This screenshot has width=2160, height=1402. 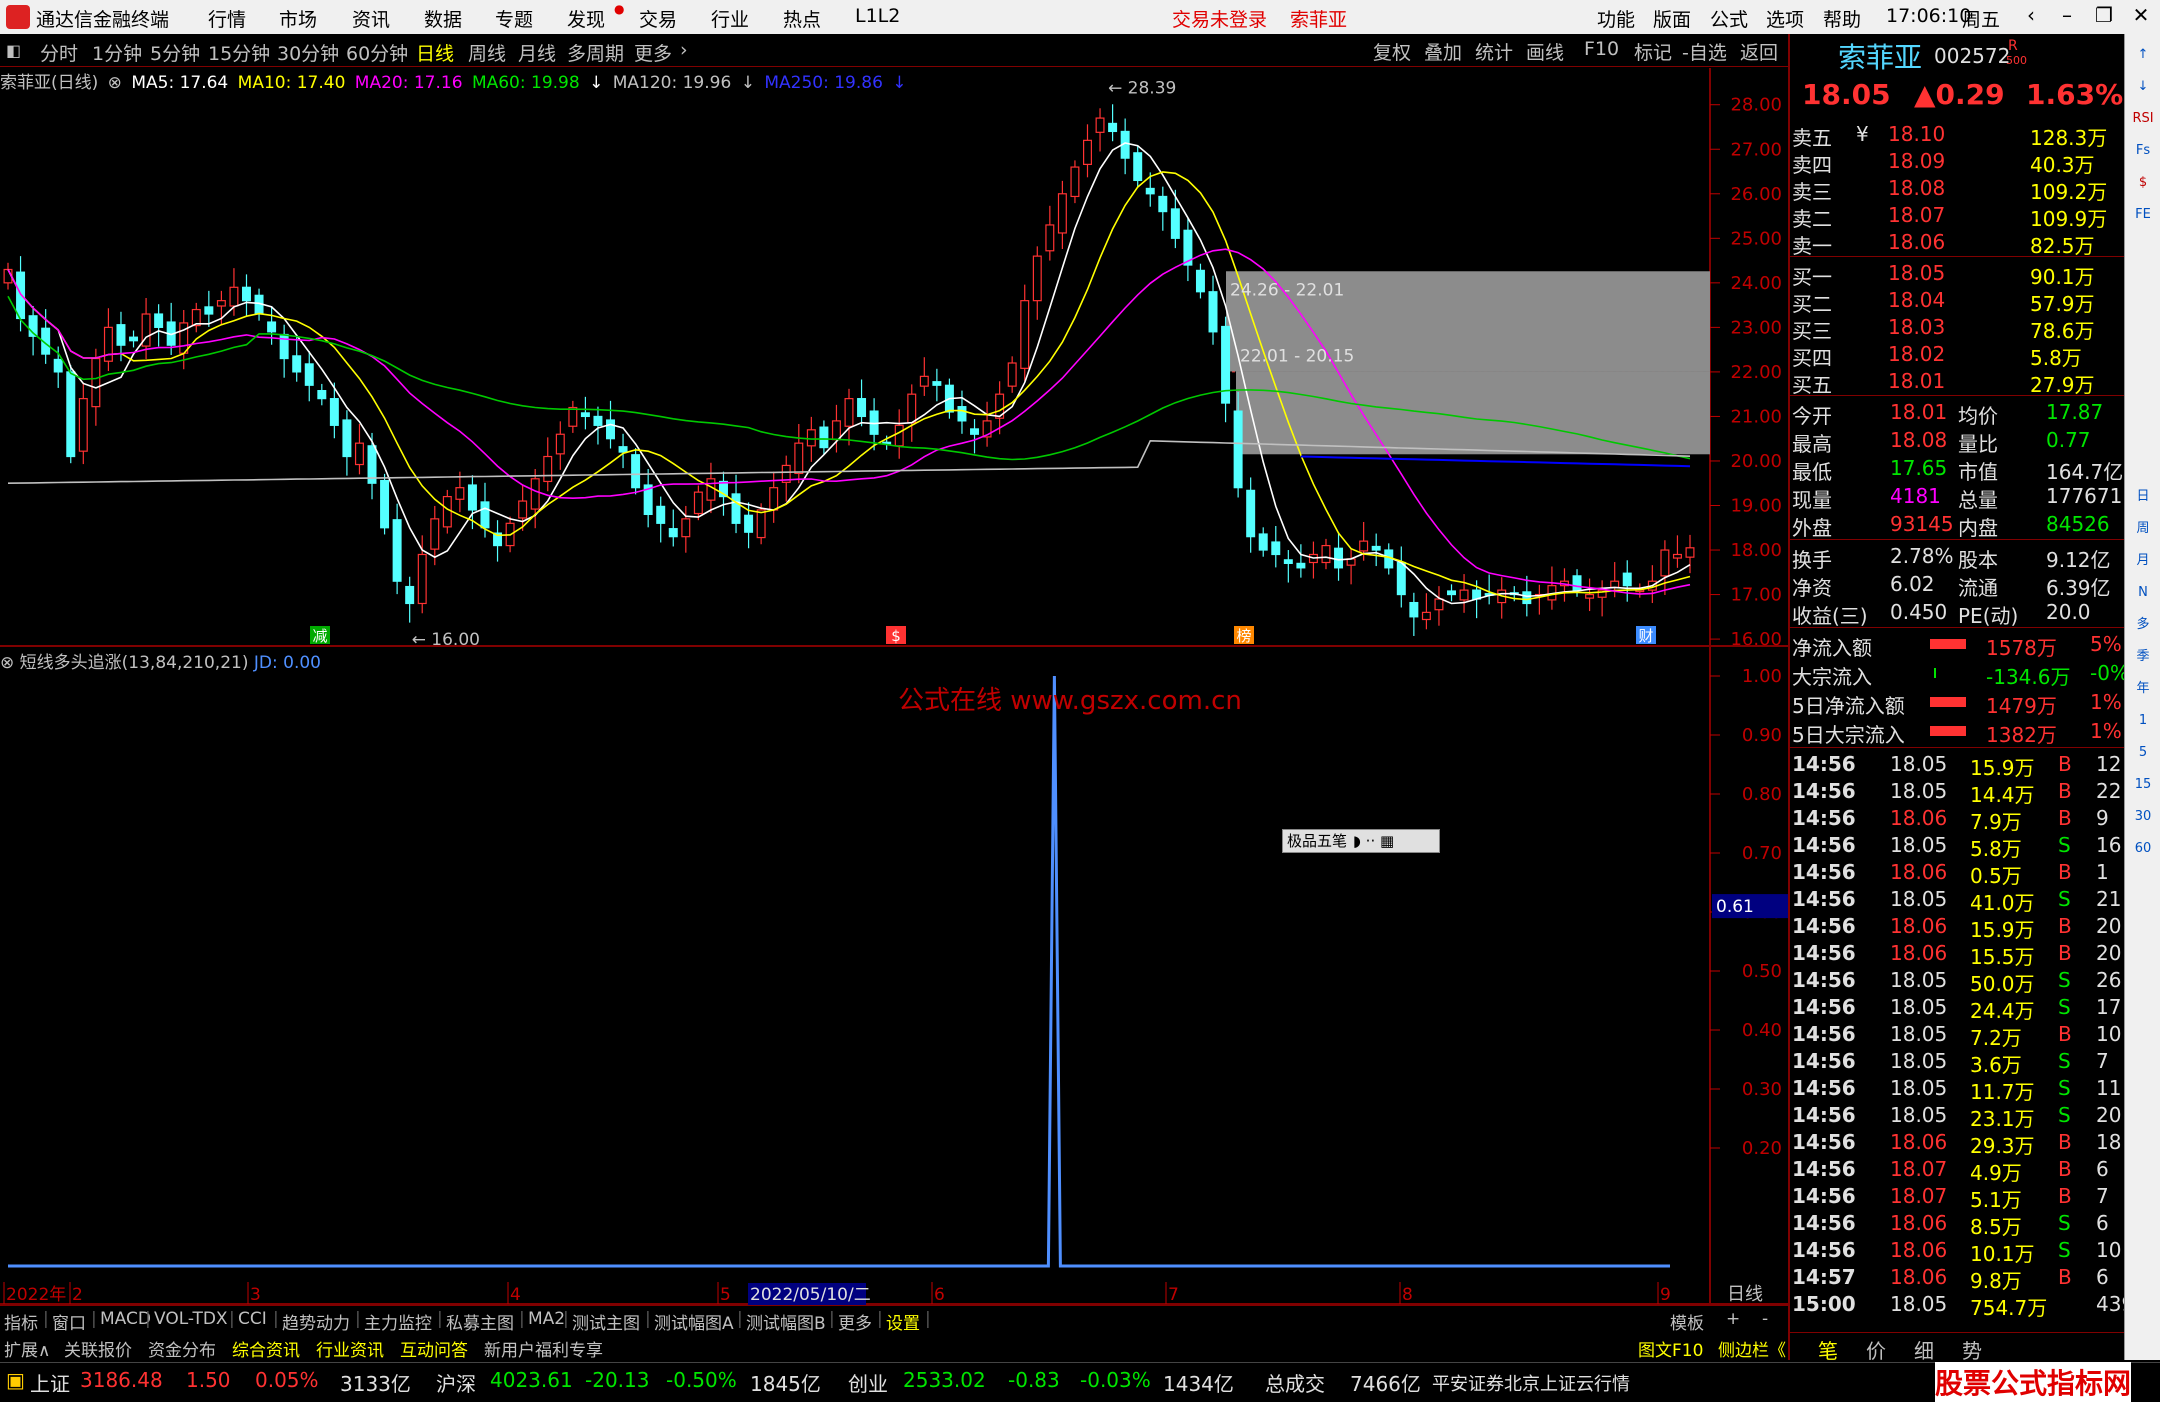 What do you see at coordinates (543, 1348) in the screenshot?
I see `info-tab-6: 新用户福利专享` at bounding box center [543, 1348].